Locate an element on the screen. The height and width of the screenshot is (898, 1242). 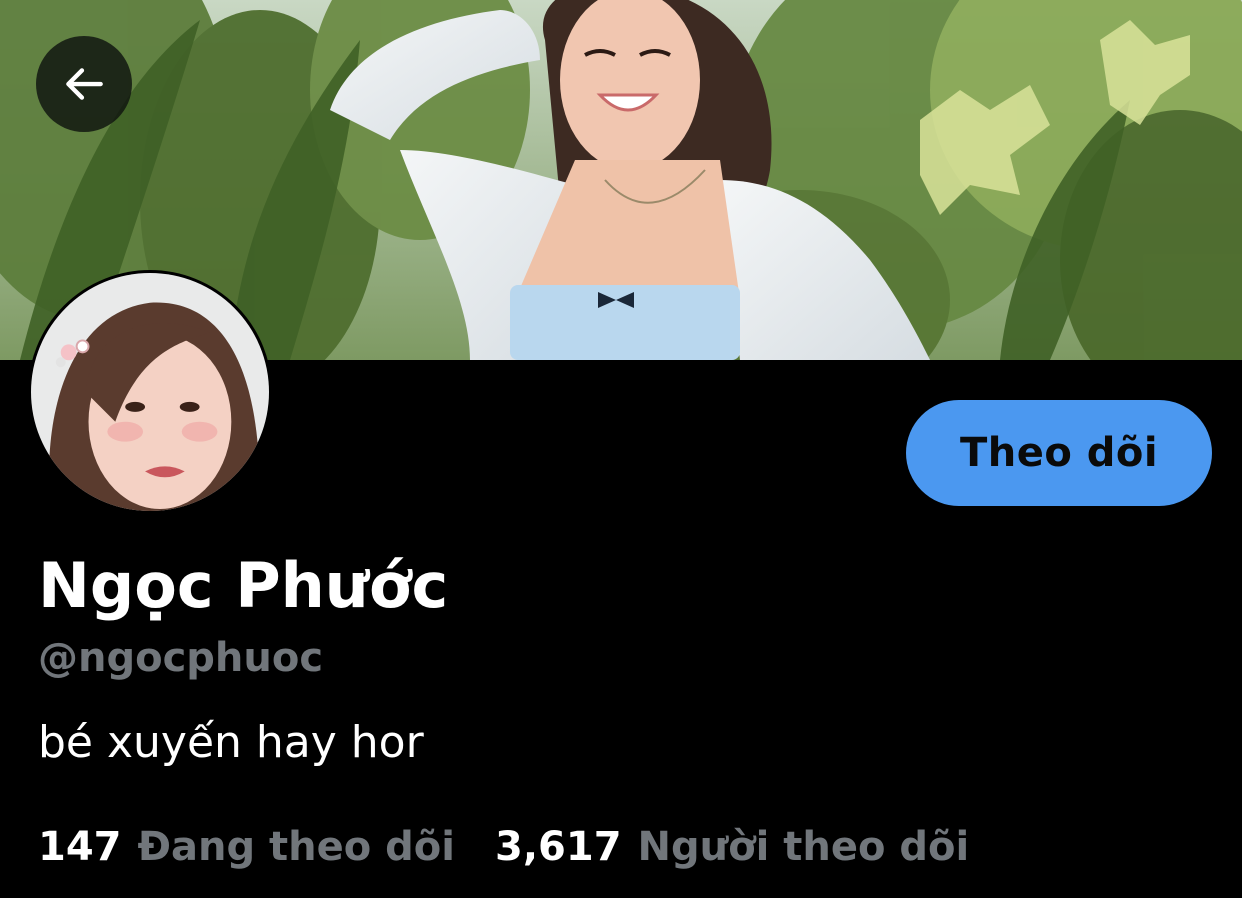
followers-link: 3,617 Người theo dõi is located at coordinates (732, 847).